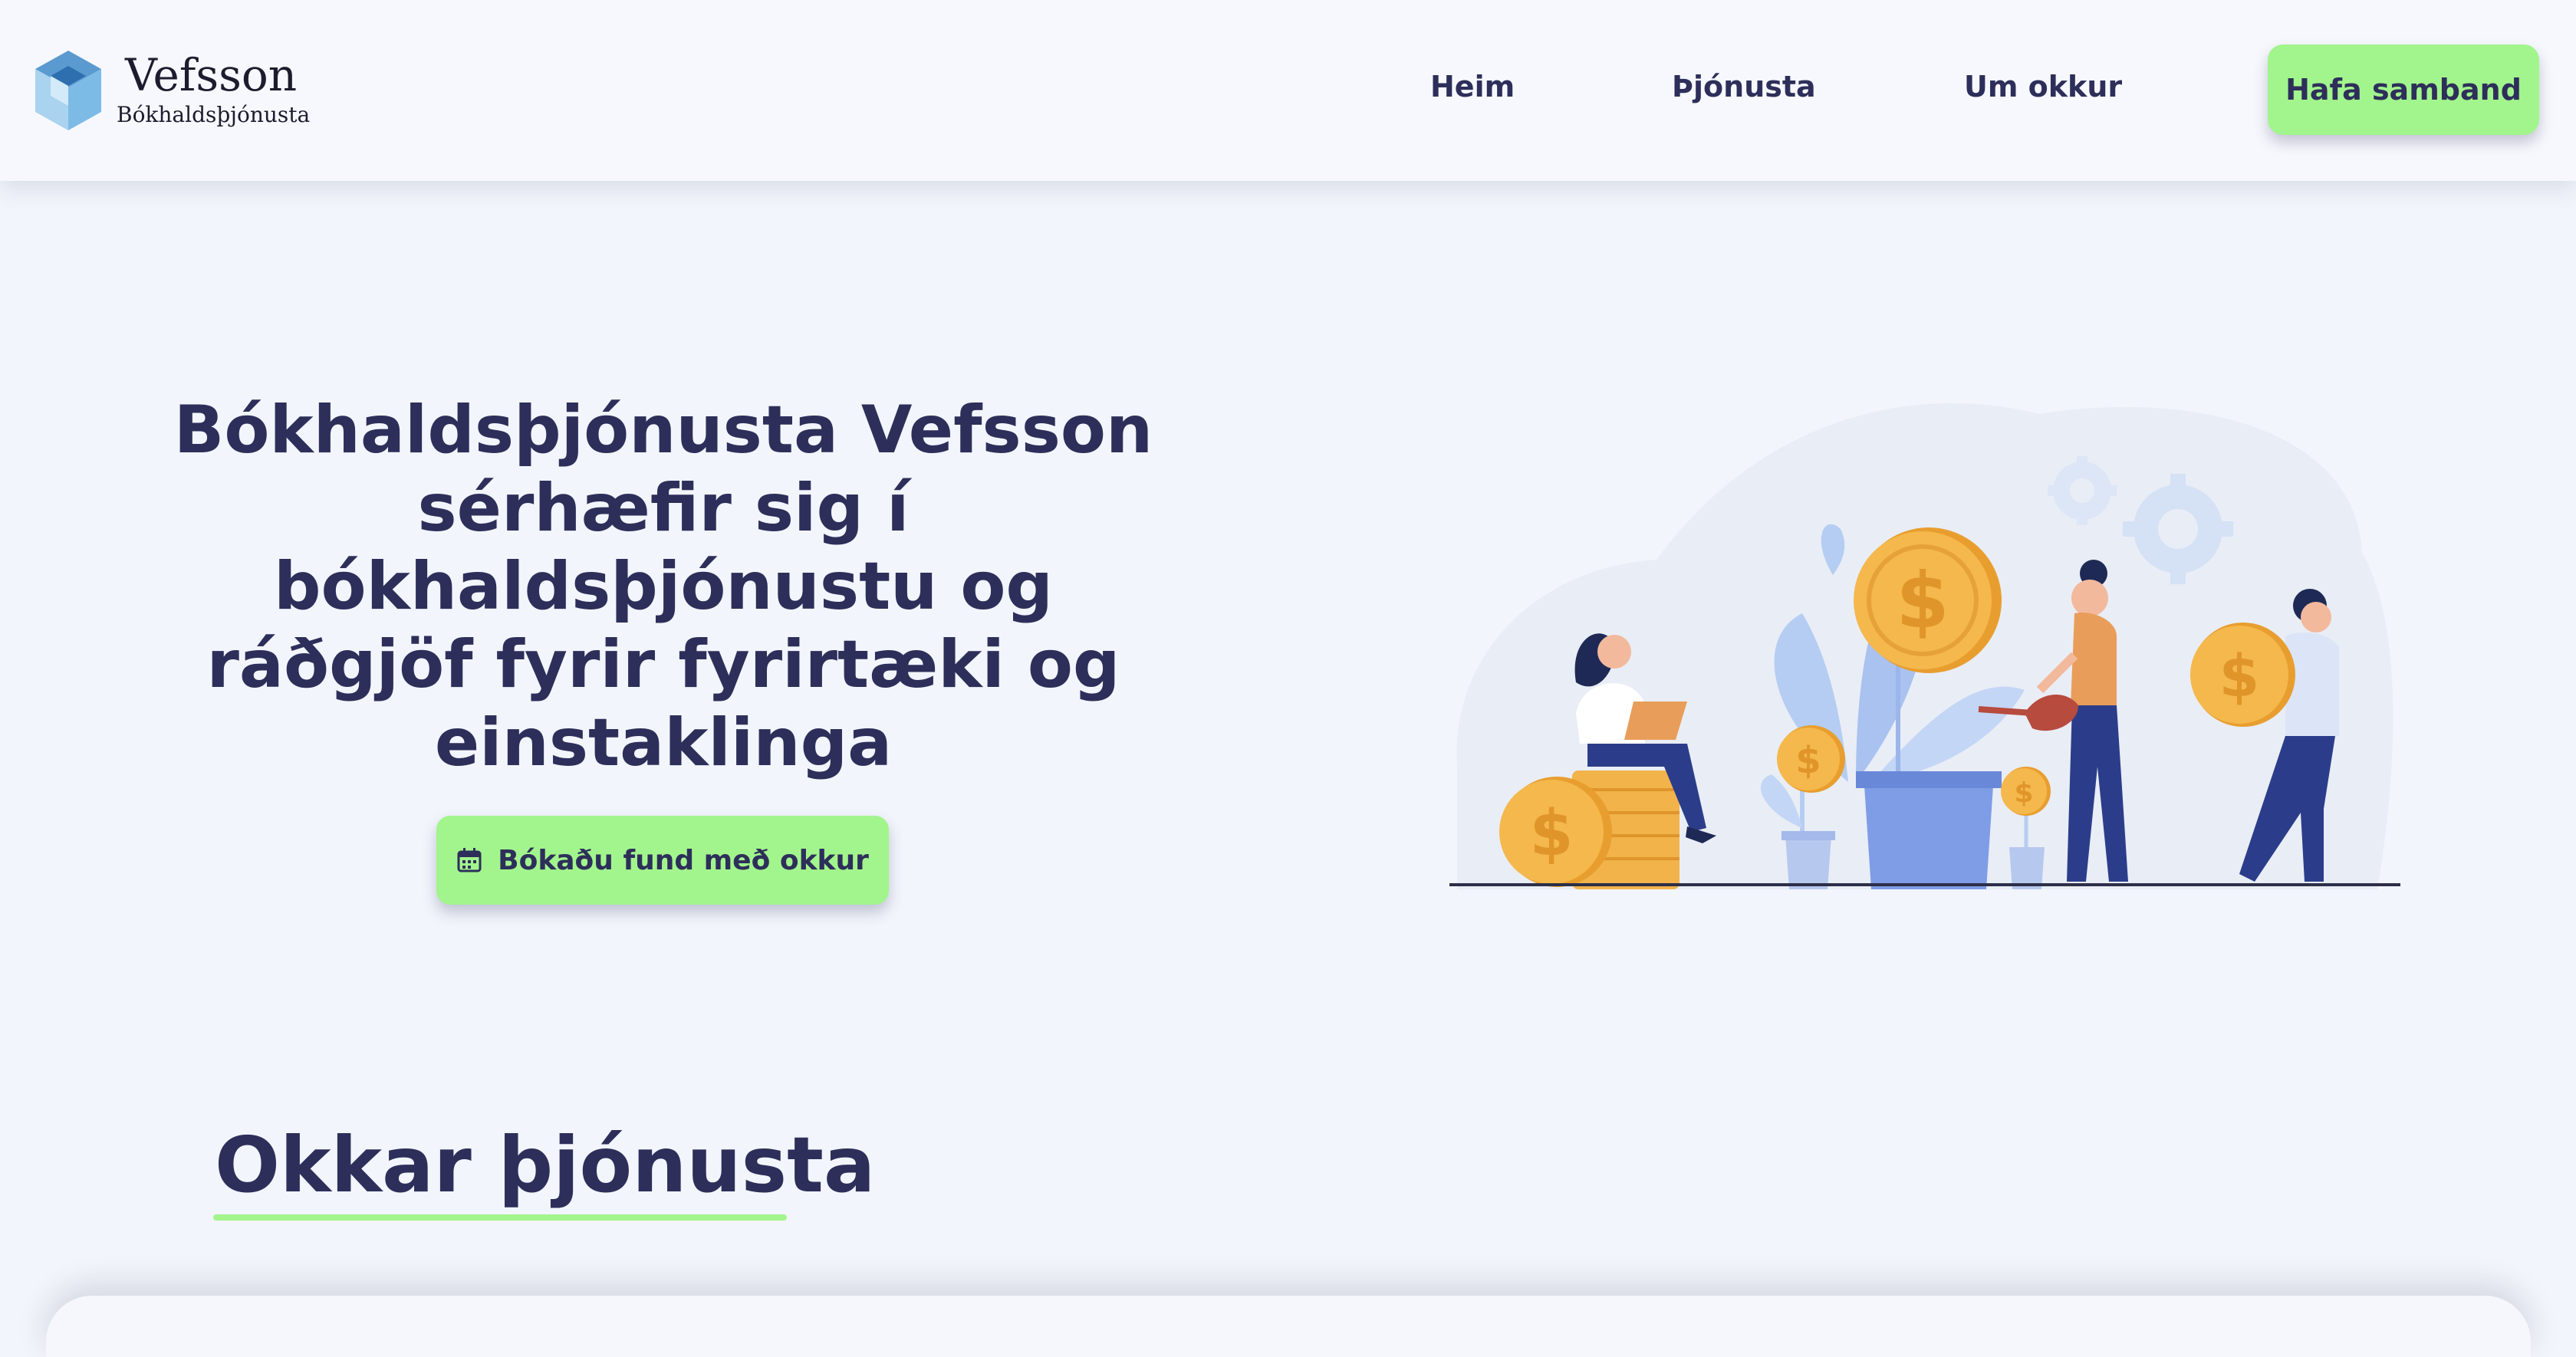 The height and width of the screenshot is (1357, 2576). Describe the element at coordinates (1288, 1326) in the screenshot. I see `services-card` at that location.